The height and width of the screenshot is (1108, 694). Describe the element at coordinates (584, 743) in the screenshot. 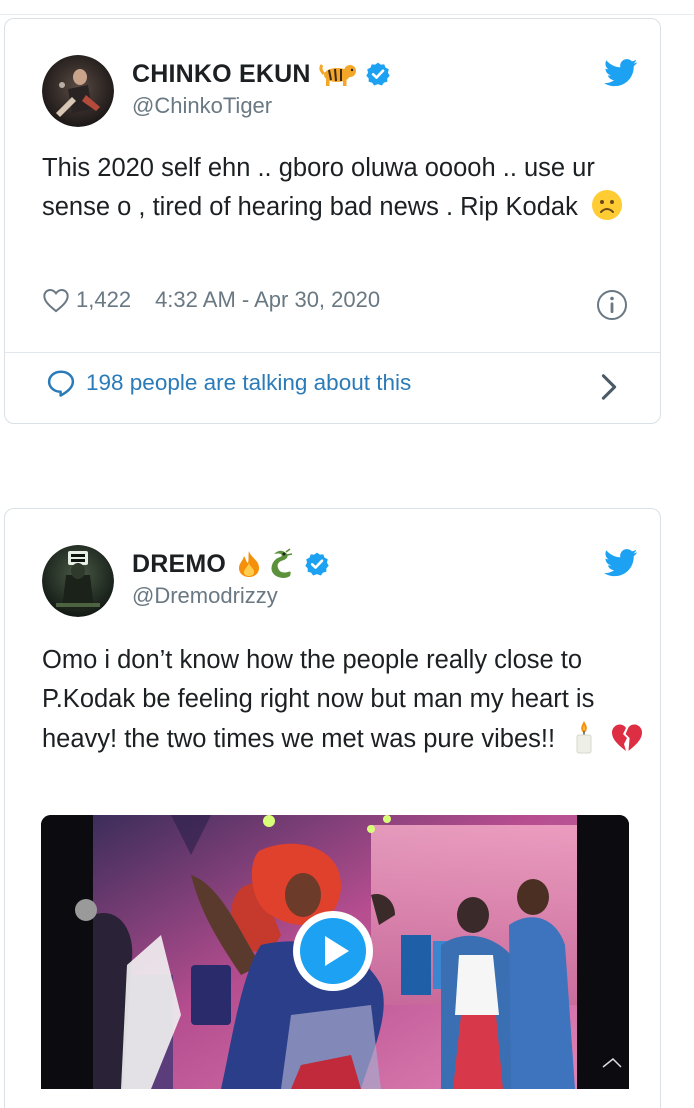

I see `candle-icon` at that location.